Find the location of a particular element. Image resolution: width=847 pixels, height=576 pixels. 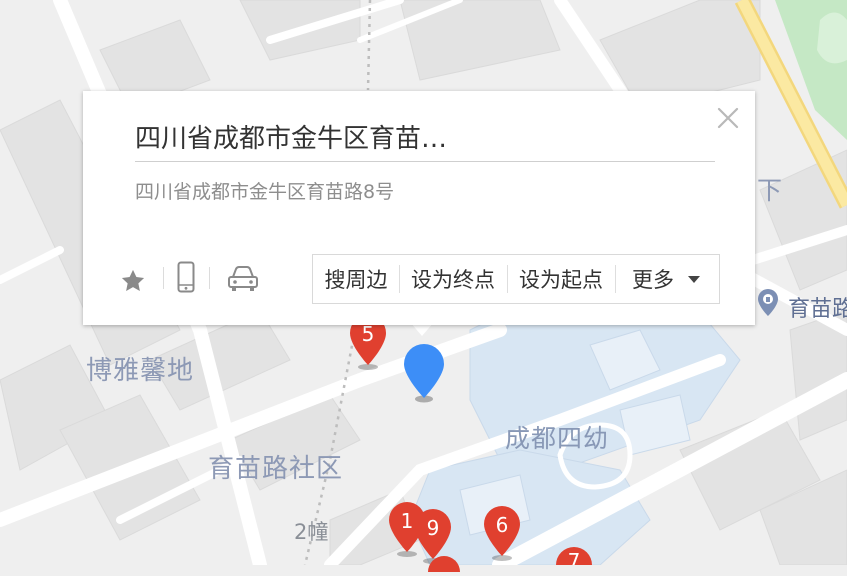

label-partial-xia: 下 is located at coordinates (770, 190).